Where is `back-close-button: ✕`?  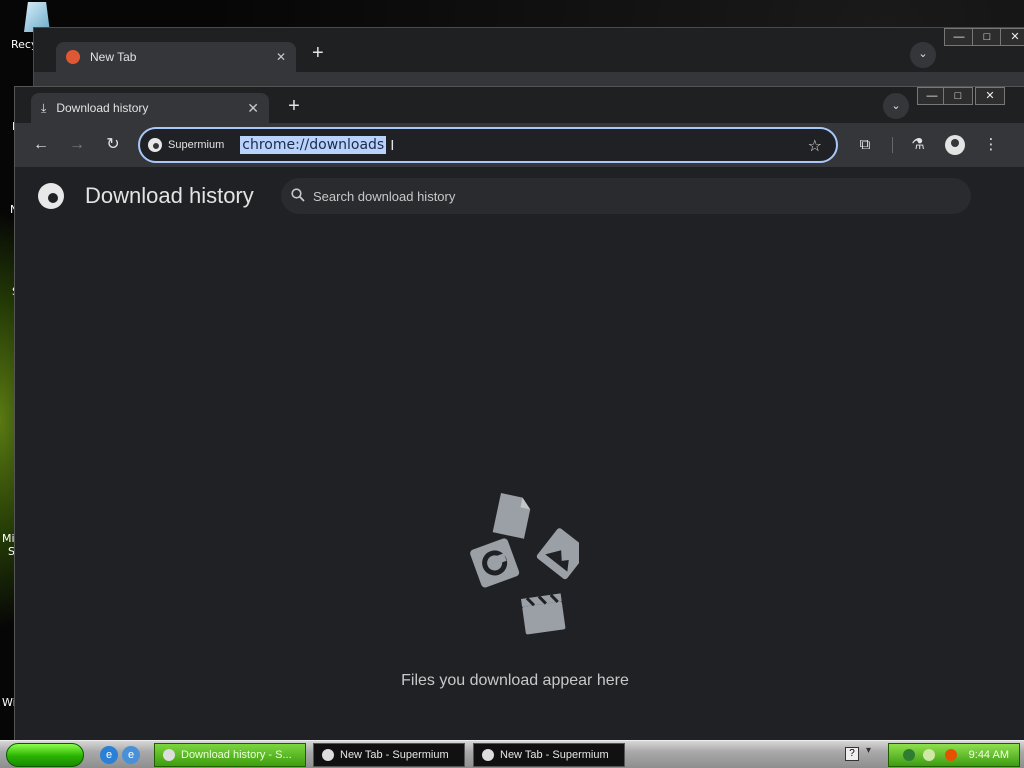 back-close-button: ✕ is located at coordinates (1012, 37).